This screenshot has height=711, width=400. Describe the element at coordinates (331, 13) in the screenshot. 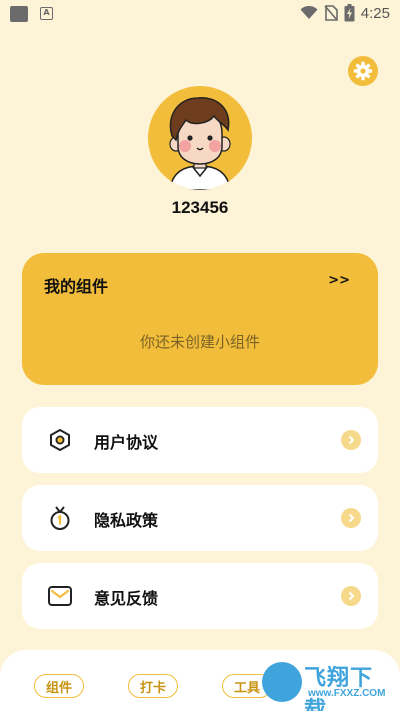

I see `no-sim-icon` at that location.